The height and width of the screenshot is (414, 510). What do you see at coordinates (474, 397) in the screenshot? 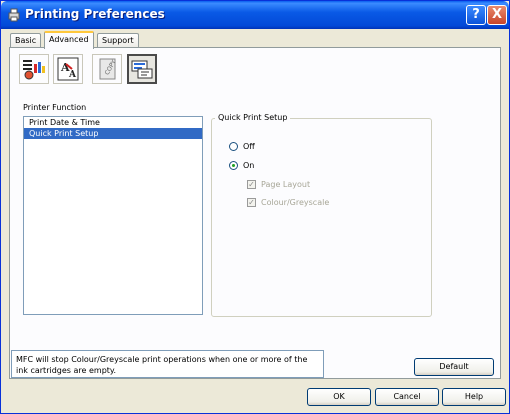
I see `help-button: Help` at bounding box center [474, 397].